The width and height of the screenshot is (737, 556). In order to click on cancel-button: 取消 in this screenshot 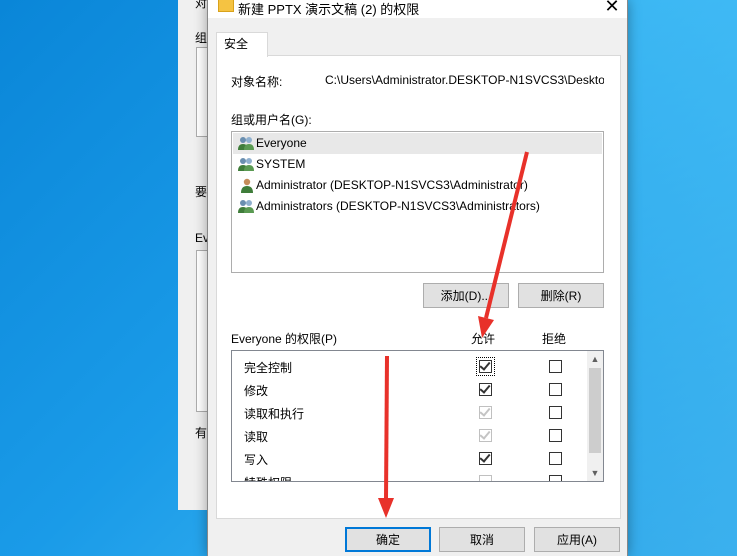, I will do `click(482, 539)`.